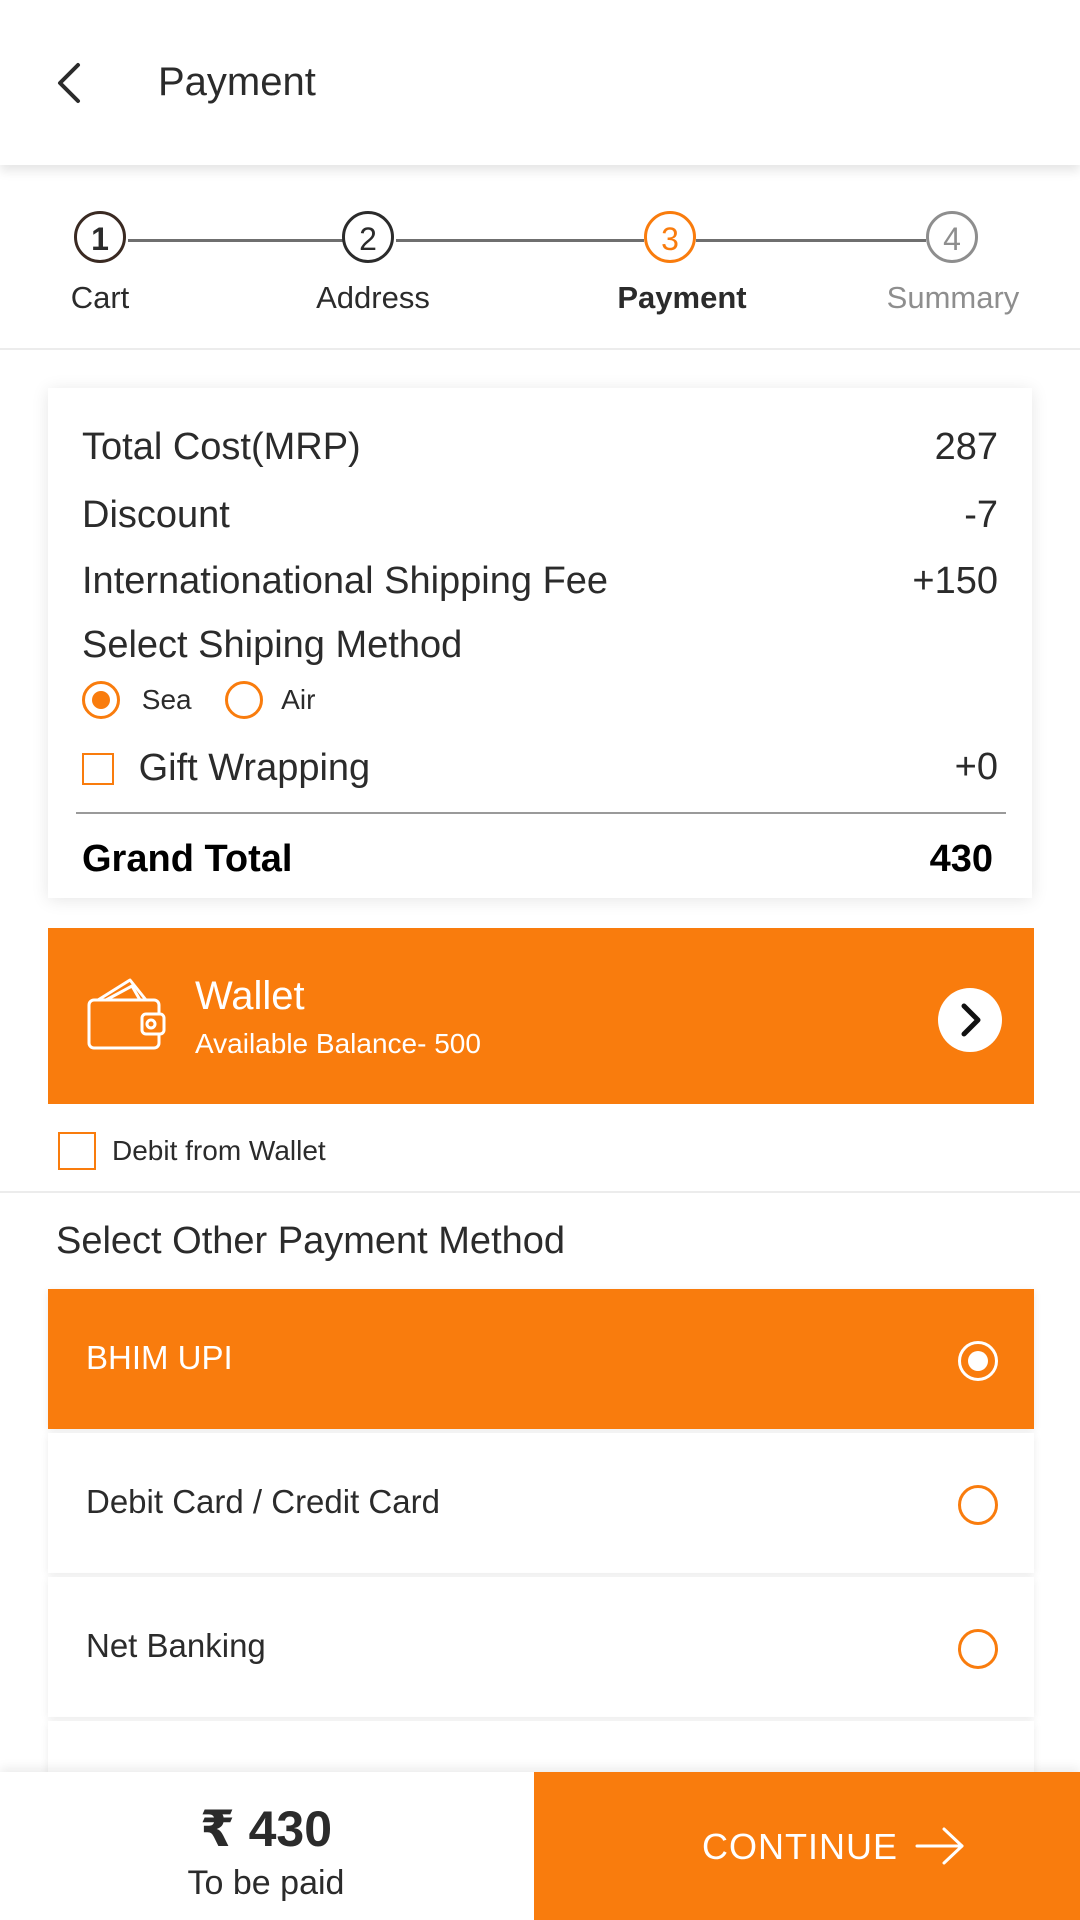 Image resolution: width=1080 pixels, height=1920 pixels. I want to click on gift-wrapping-checkbox, so click(98, 768).